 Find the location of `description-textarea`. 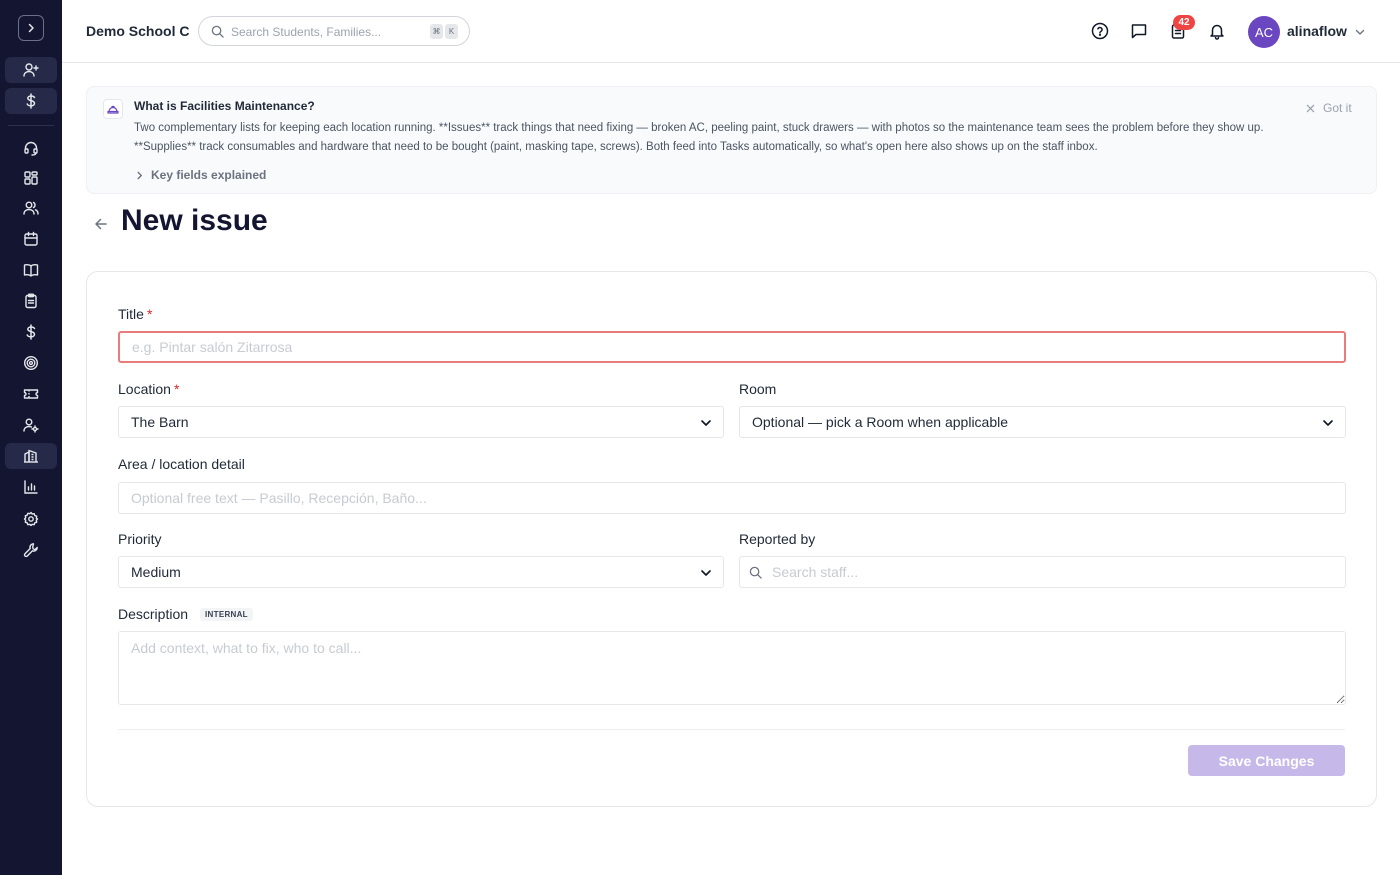

description-textarea is located at coordinates (732, 668).